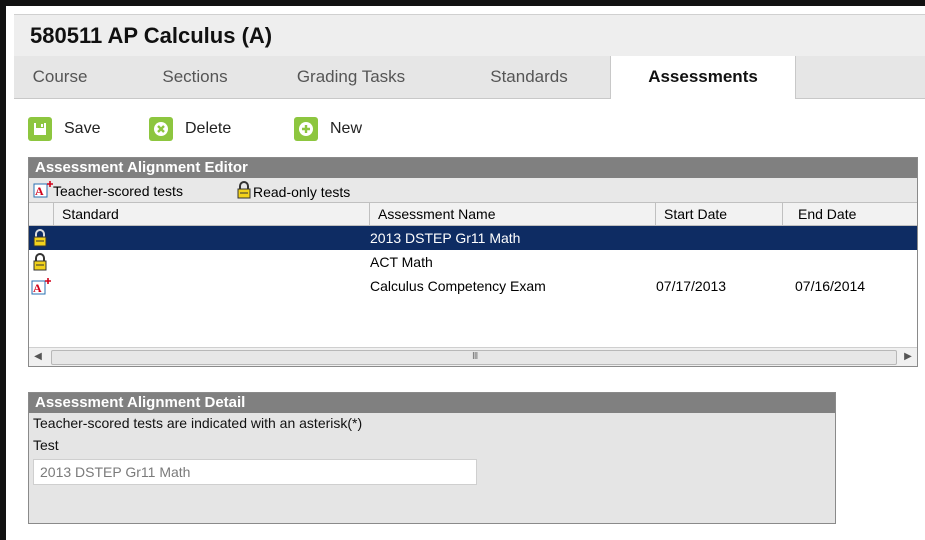  What do you see at coordinates (473, 190) in the screenshot?
I see `editor-legend: A Teacher-scored tests Read-only tests` at bounding box center [473, 190].